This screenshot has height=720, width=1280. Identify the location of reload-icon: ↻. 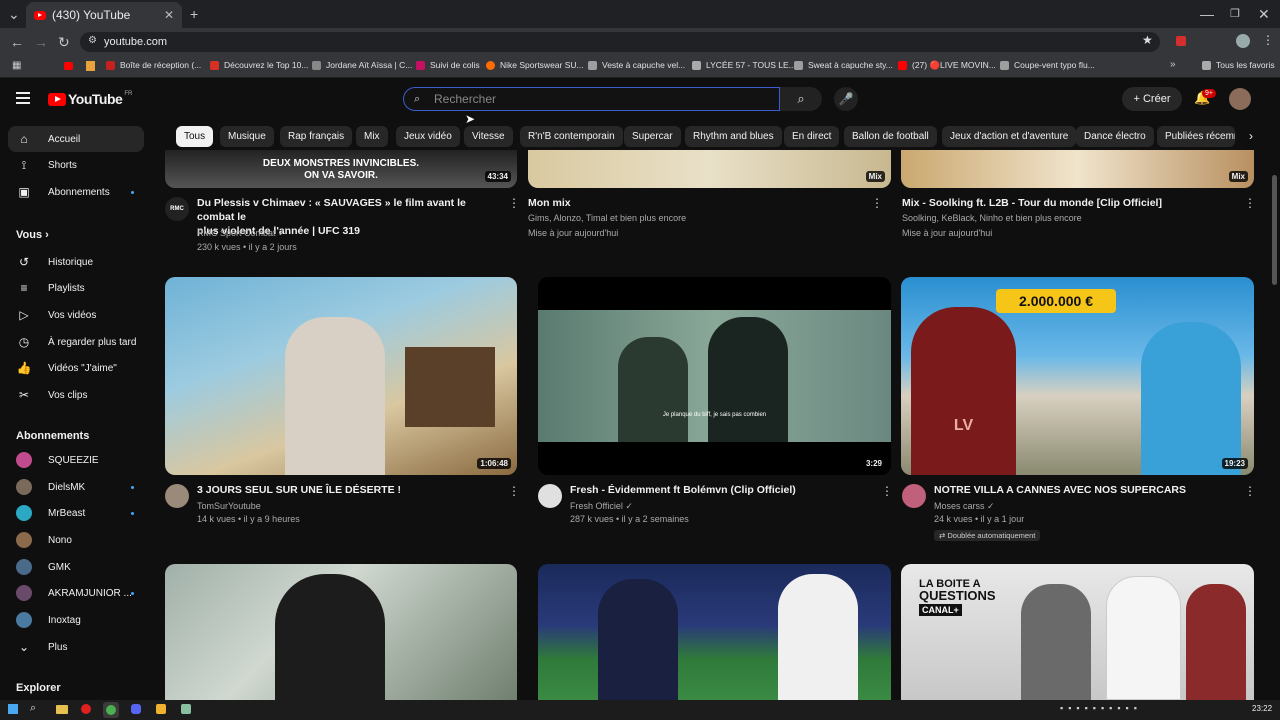
(64, 42).